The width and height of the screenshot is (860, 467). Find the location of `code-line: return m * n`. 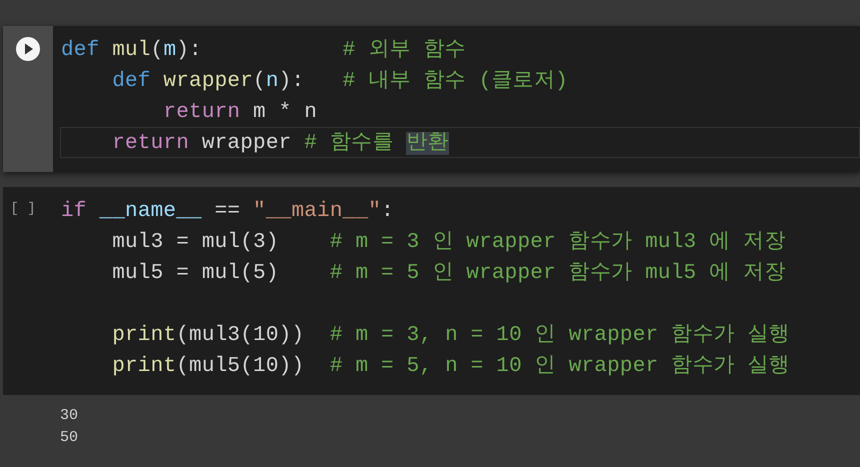

code-line: return m * n is located at coordinates (240, 113).